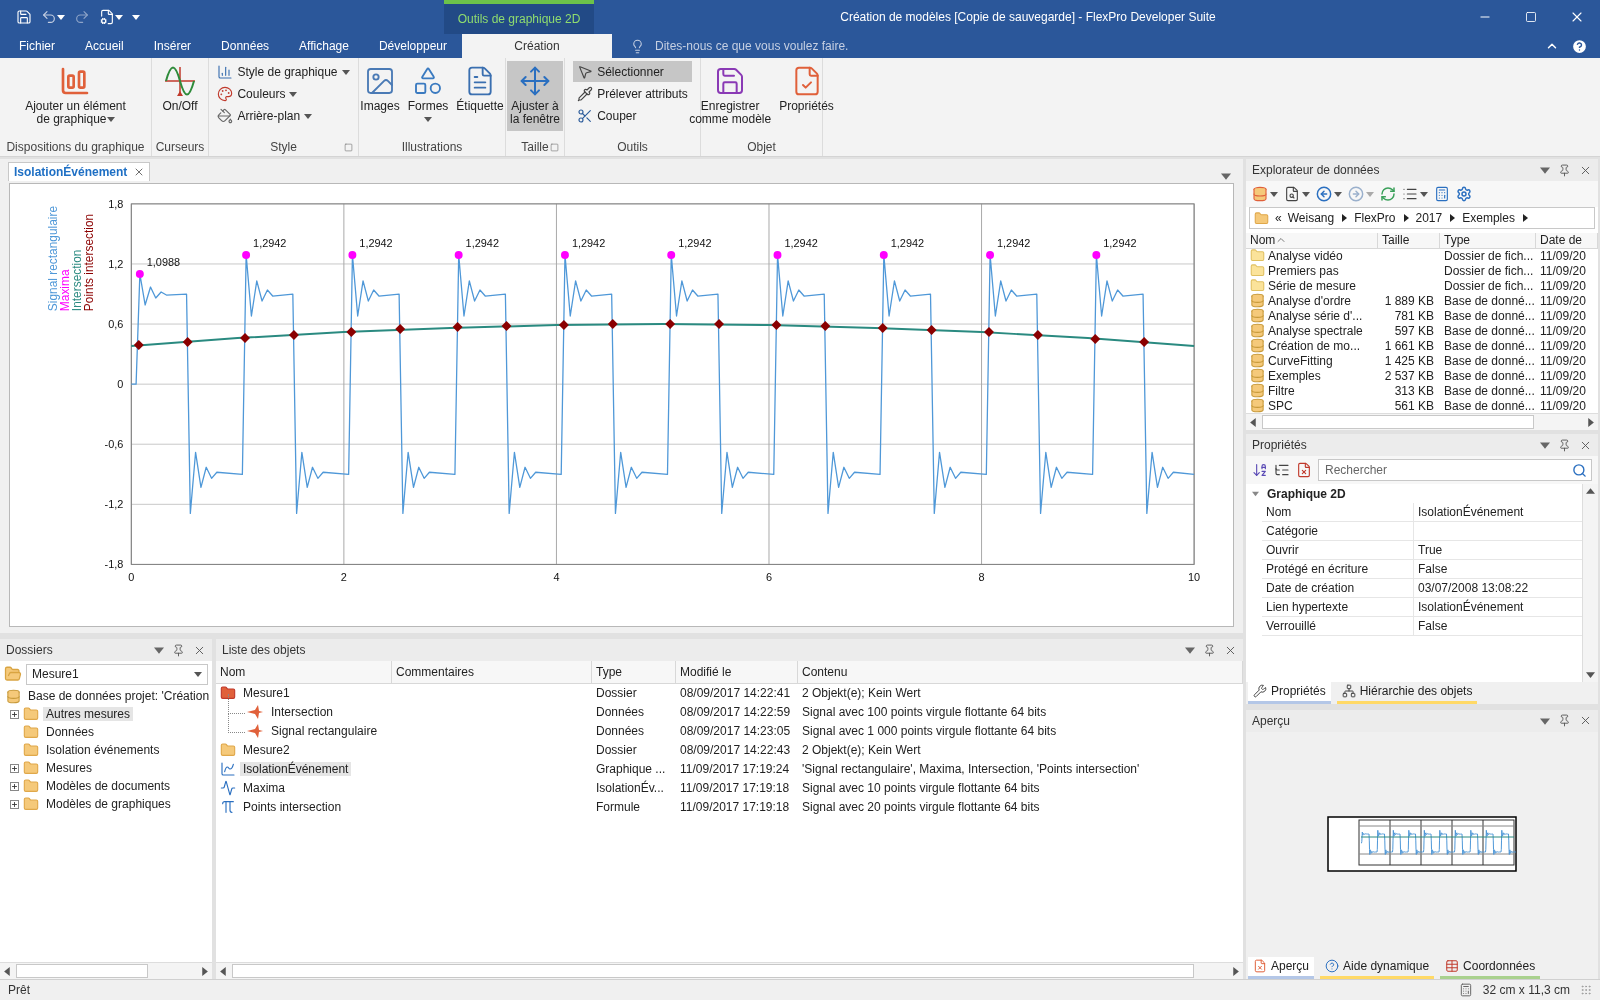 This screenshot has height=1000, width=1600. Describe the element at coordinates (1316, 170) in the screenshot. I see `panel-title: Explorateur de données` at that location.